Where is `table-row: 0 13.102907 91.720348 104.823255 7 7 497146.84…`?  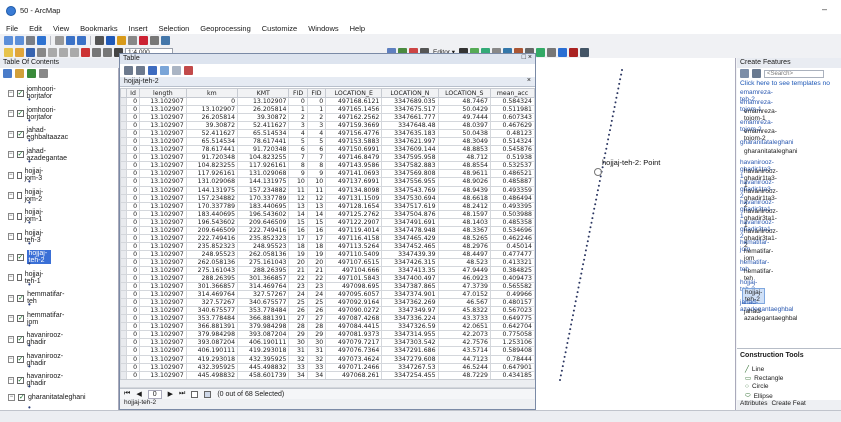
table-row: 0 13.102907 91.720348 104.823255 7 7 497146.84… is located at coordinates (328, 158).